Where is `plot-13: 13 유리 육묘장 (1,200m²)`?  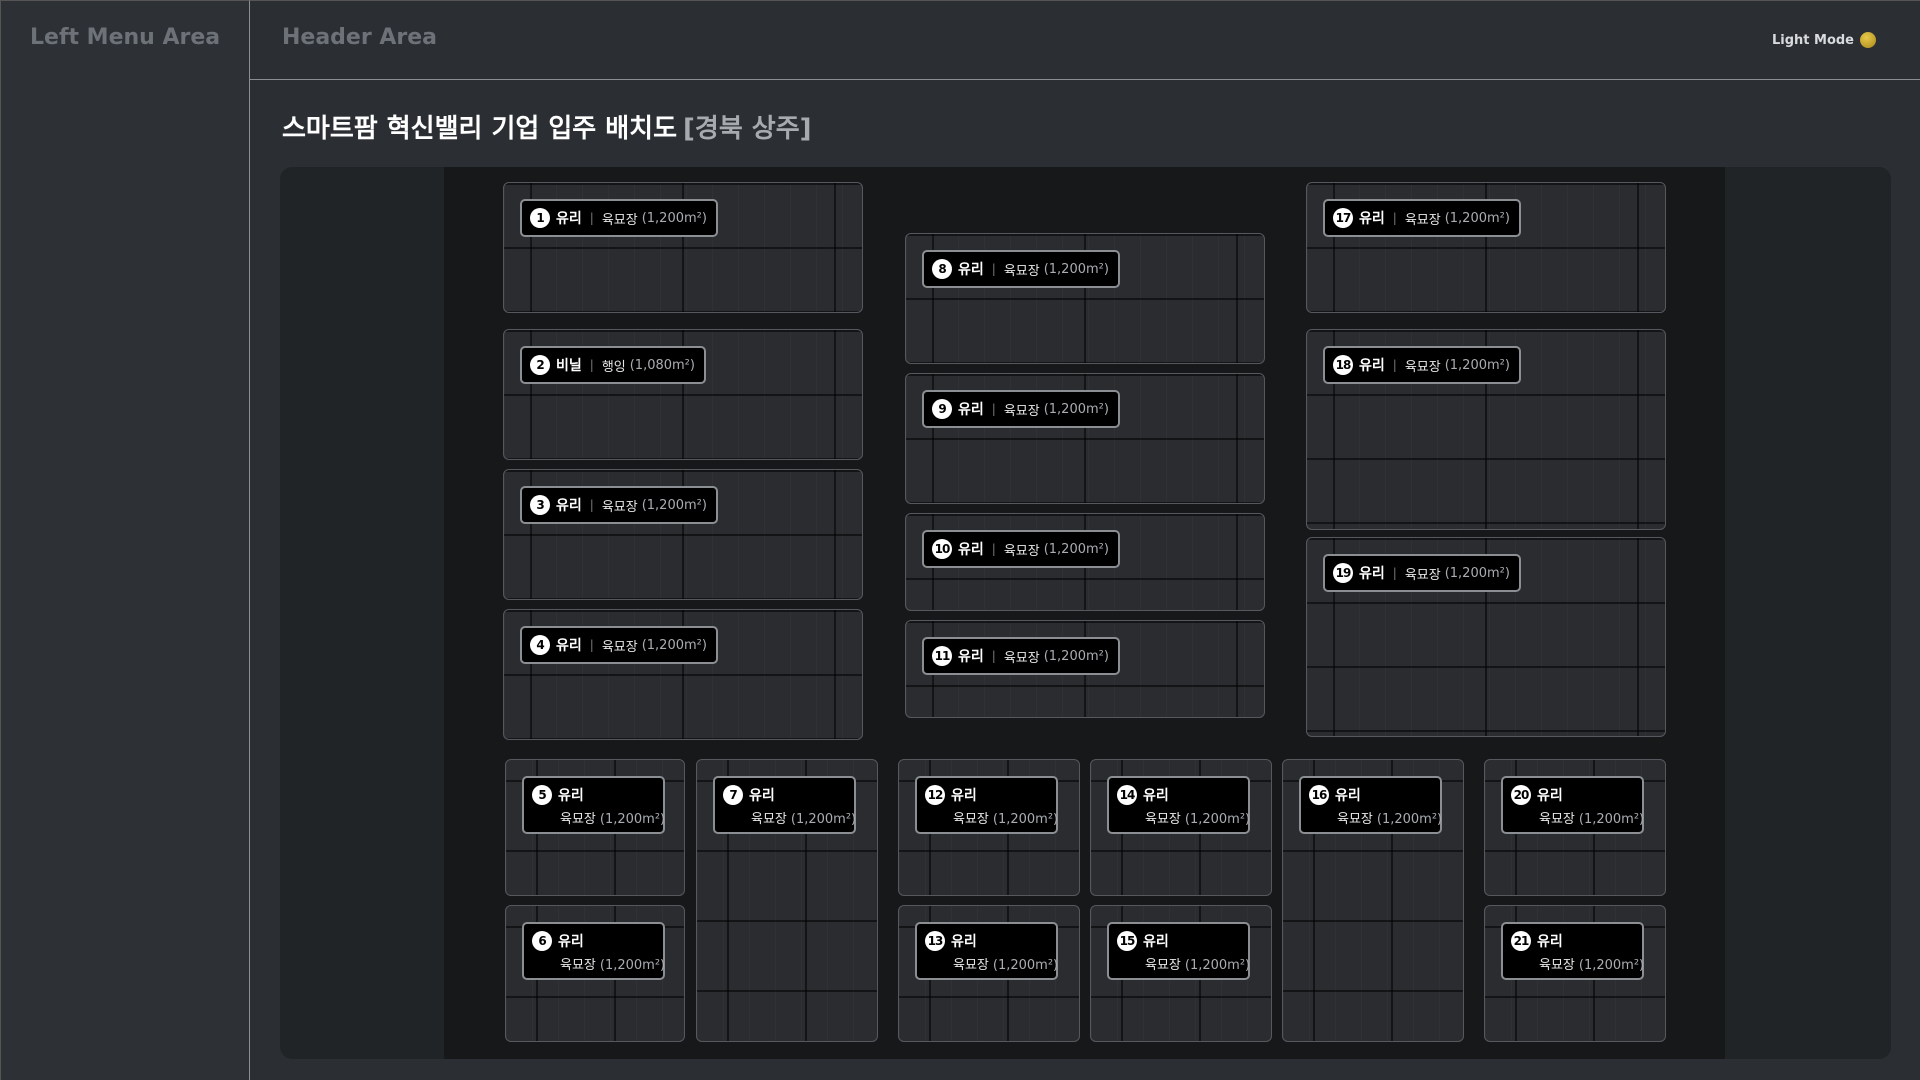 plot-13: 13 유리 육묘장 (1,200m²) is located at coordinates (989, 973).